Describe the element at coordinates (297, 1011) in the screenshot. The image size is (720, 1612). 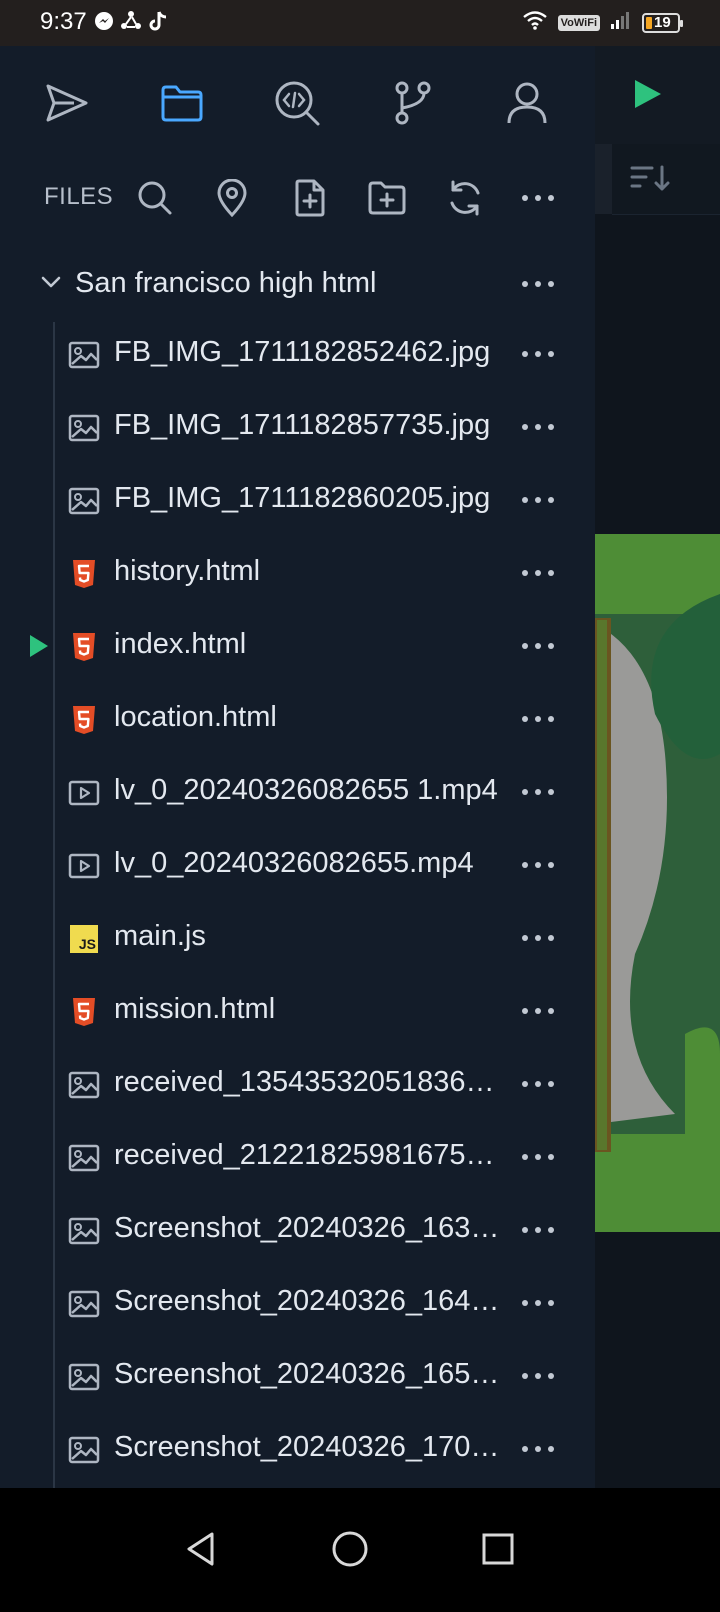
I see `file-row: mission.html` at that location.